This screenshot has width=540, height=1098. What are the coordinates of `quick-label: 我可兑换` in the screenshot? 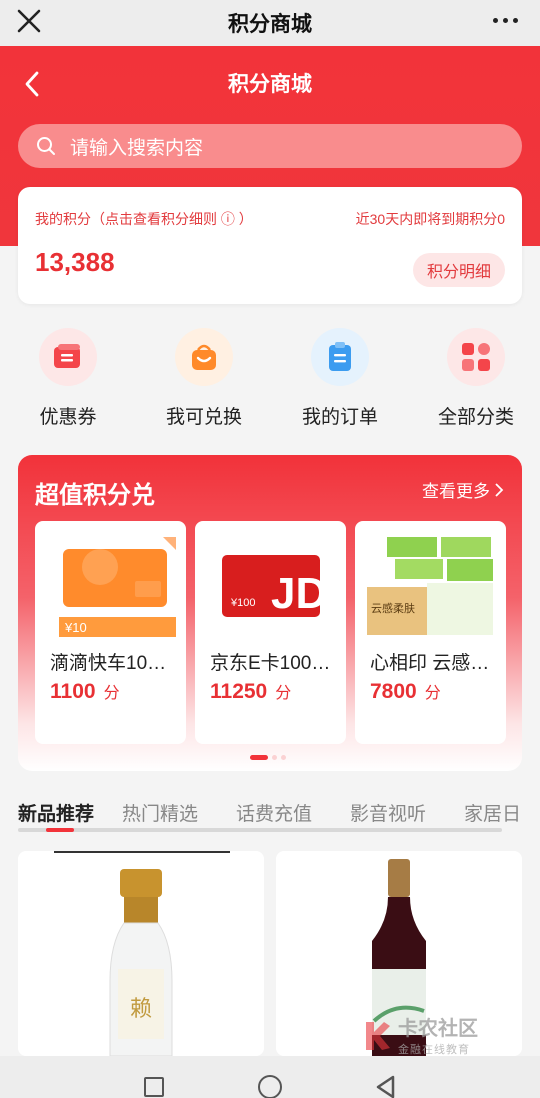 It's located at (203, 417).